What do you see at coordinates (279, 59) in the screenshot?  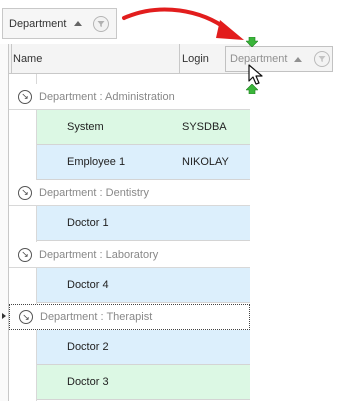 I see `dragged-column-header: Department` at bounding box center [279, 59].